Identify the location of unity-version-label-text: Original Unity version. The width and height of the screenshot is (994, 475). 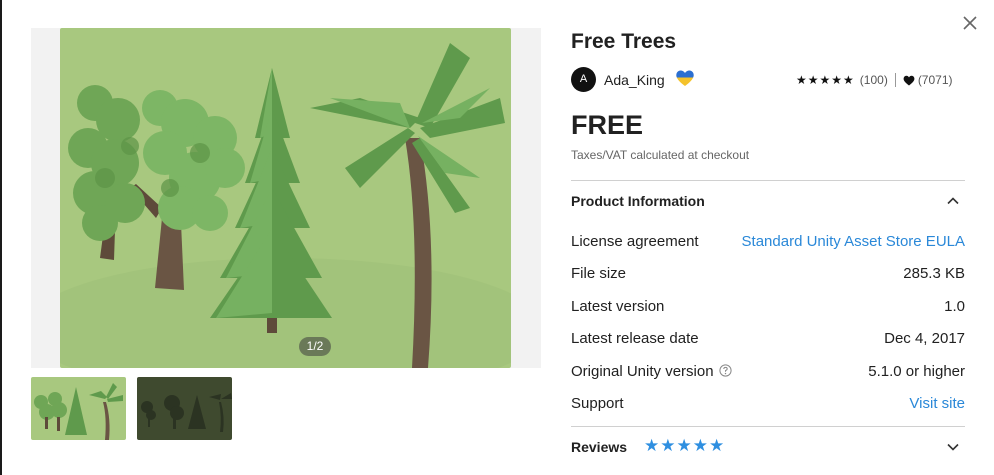
(642, 371).